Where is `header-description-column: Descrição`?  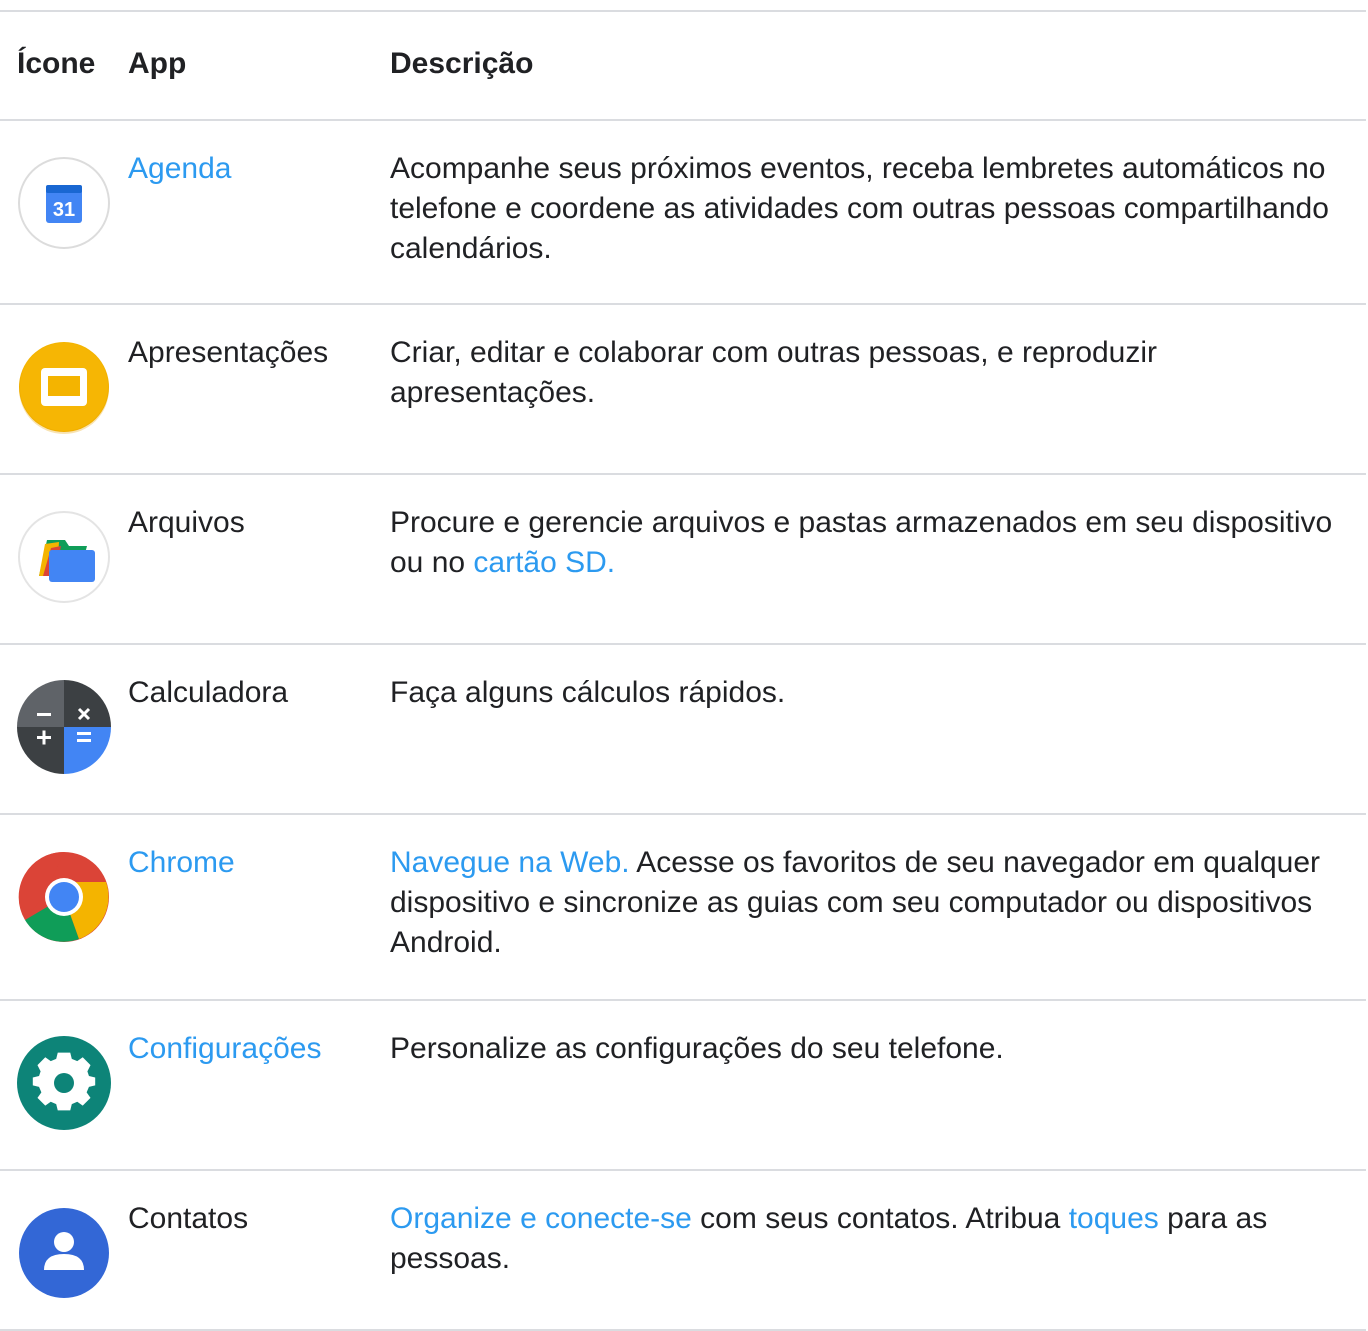 header-description-column: Descrição is located at coordinates (462, 63).